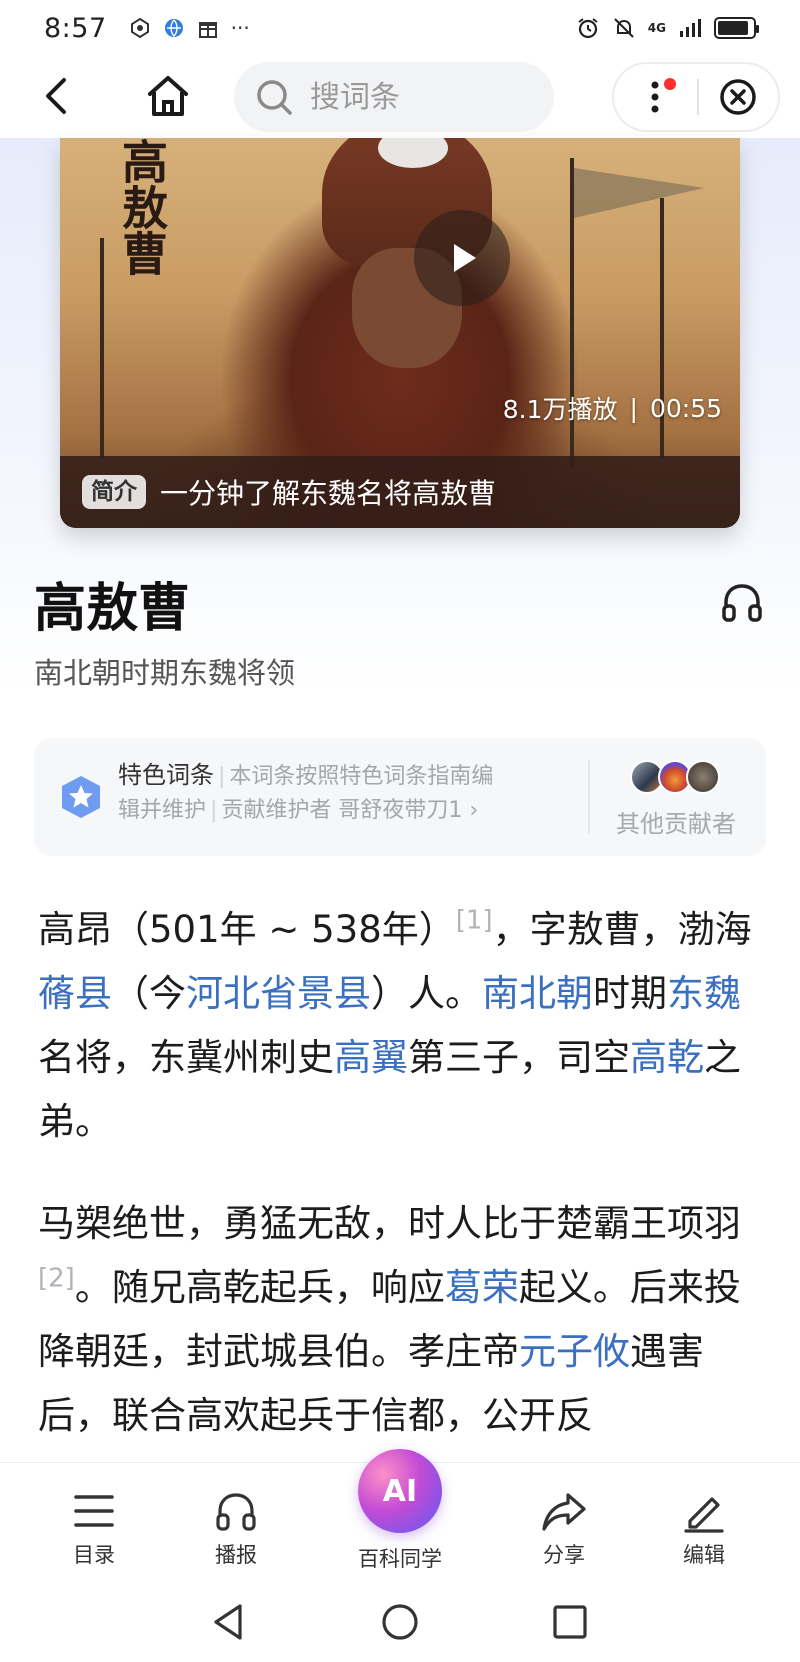 The height and width of the screenshot is (1662, 800). Describe the element at coordinates (240, 28) in the screenshot. I see `more-notifications-icon: ···` at that location.